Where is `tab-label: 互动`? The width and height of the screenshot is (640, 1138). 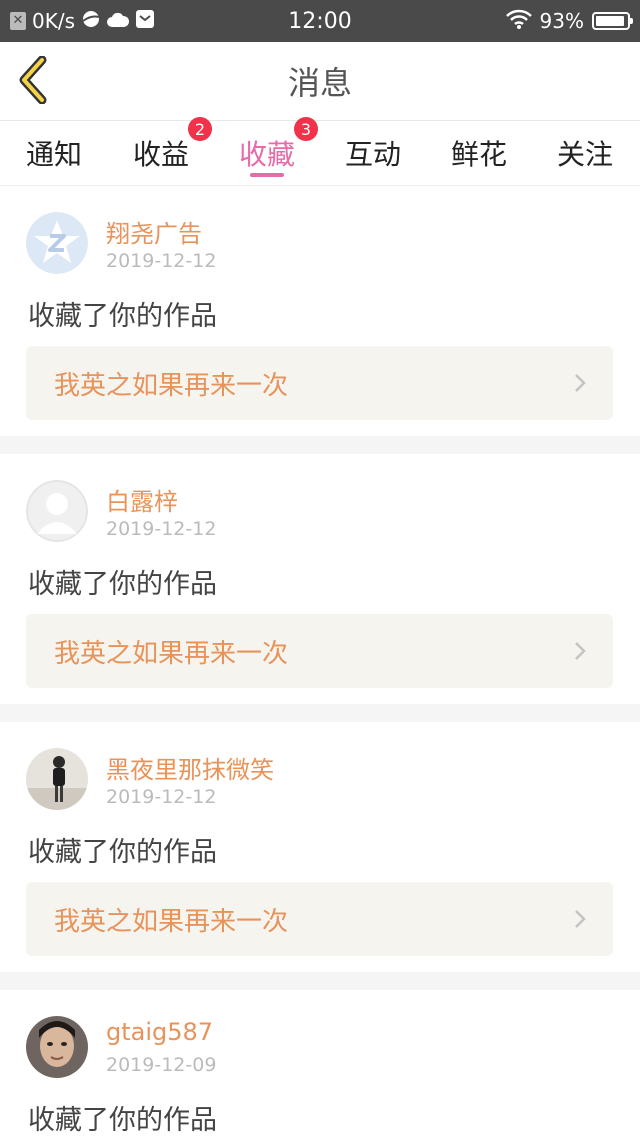
tab-label: 互动 is located at coordinates (372, 154).